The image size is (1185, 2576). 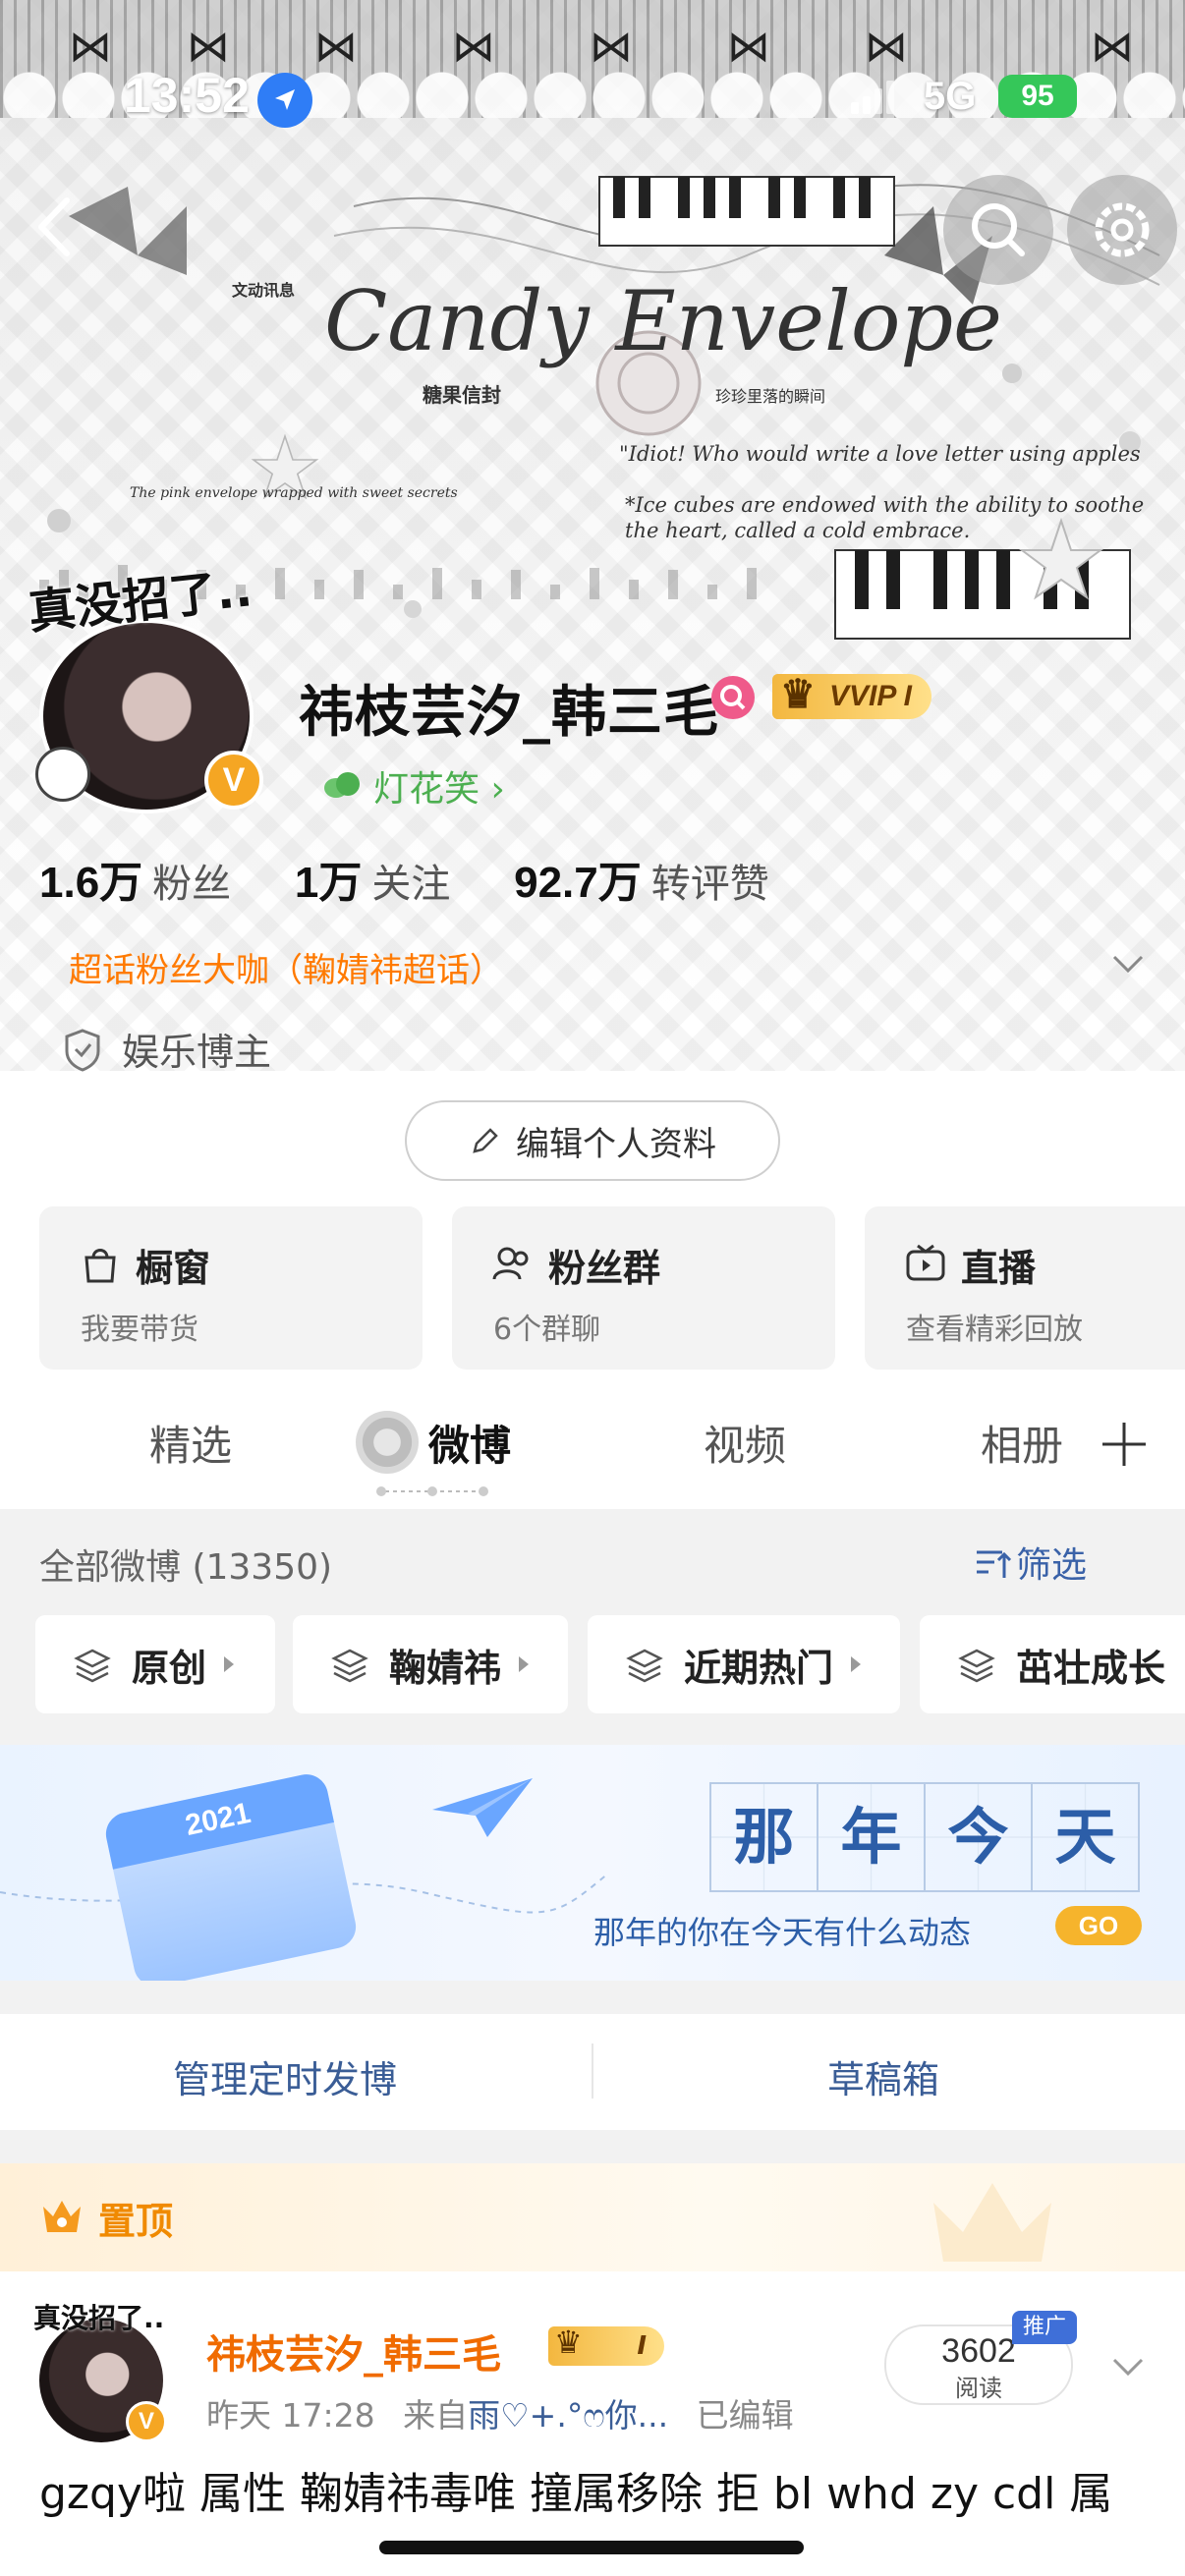 I want to click on scheduled-posts-button: 管理定时发博, so click(x=285, y=2076).